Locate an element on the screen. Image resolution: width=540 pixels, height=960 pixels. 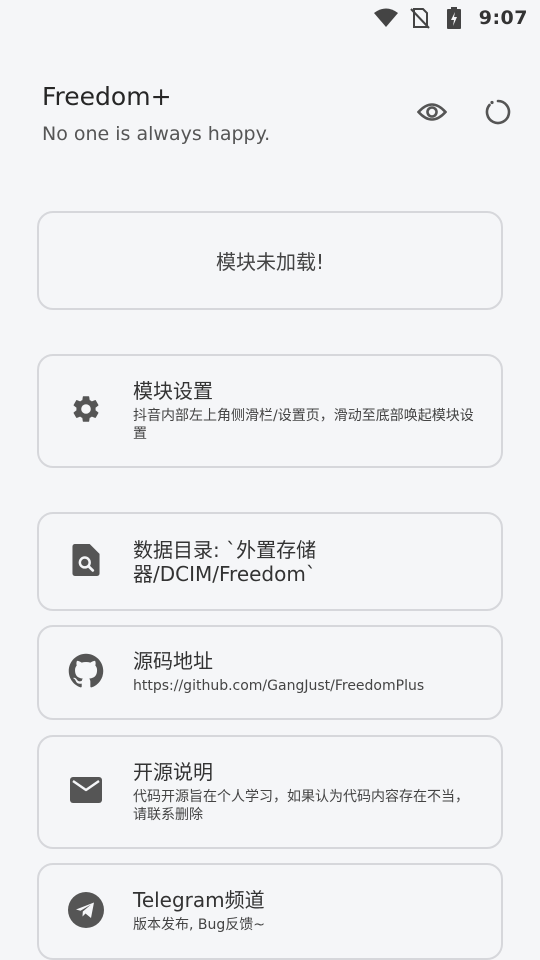
app-header: Freedom+ No one is always happy. is located at coordinates (281, 122).